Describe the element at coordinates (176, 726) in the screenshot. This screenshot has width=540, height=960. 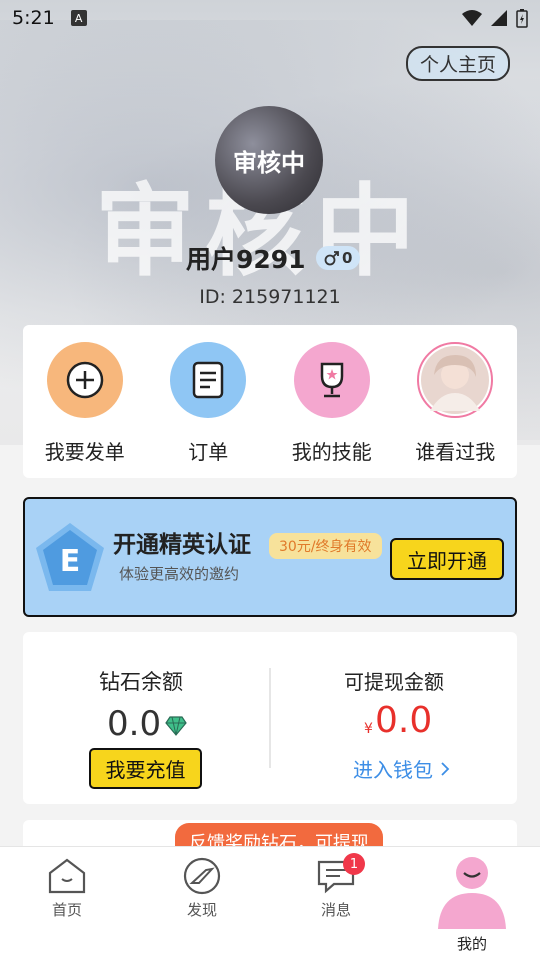
I see `diamond-icon` at that location.